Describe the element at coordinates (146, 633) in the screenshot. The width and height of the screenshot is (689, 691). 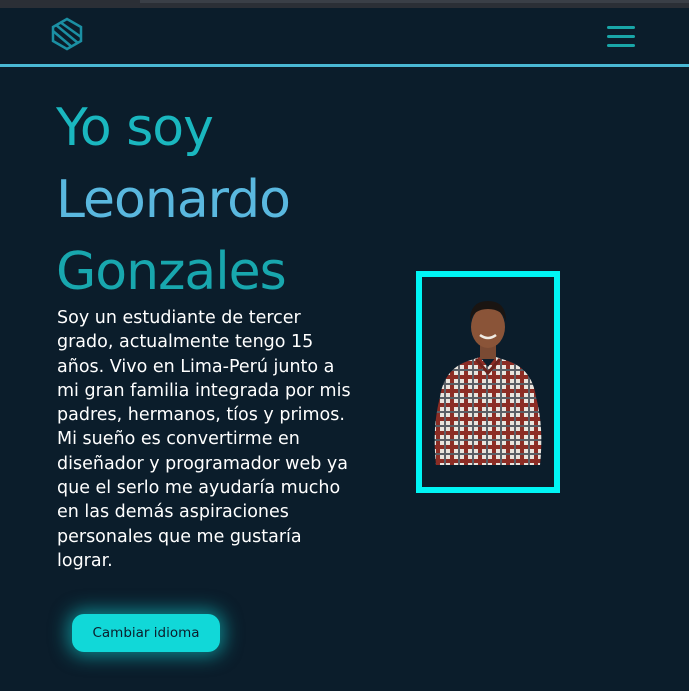
I see `change-language-button: Cambiar idioma` at that location.